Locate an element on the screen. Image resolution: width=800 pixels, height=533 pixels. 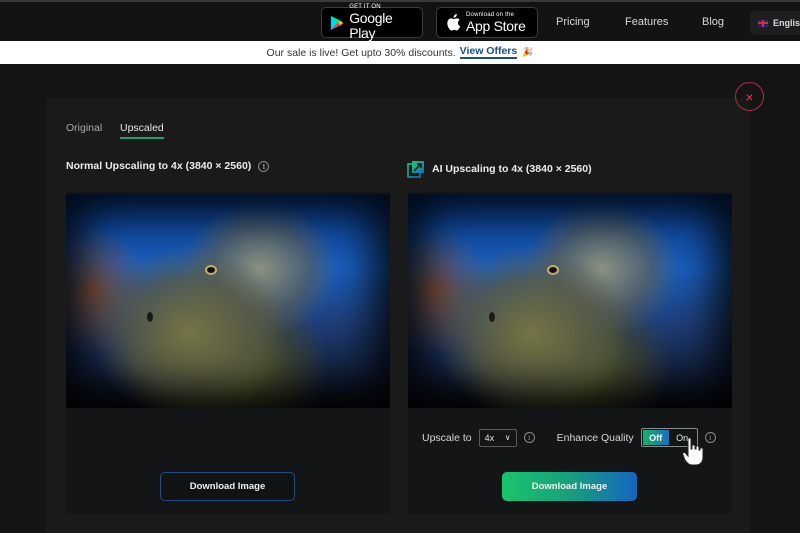
chevron-down-icon: ∨ is located at coordinates (507, 437).